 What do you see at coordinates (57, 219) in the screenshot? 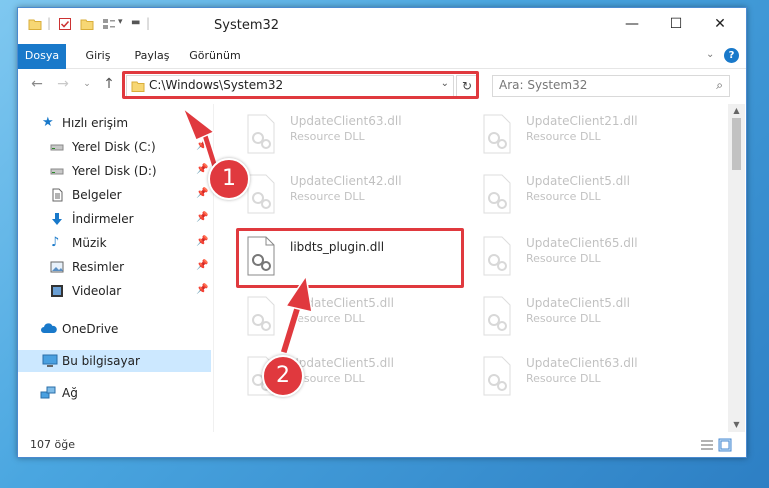
I see `download-icon` at bounding box center [57, 219].